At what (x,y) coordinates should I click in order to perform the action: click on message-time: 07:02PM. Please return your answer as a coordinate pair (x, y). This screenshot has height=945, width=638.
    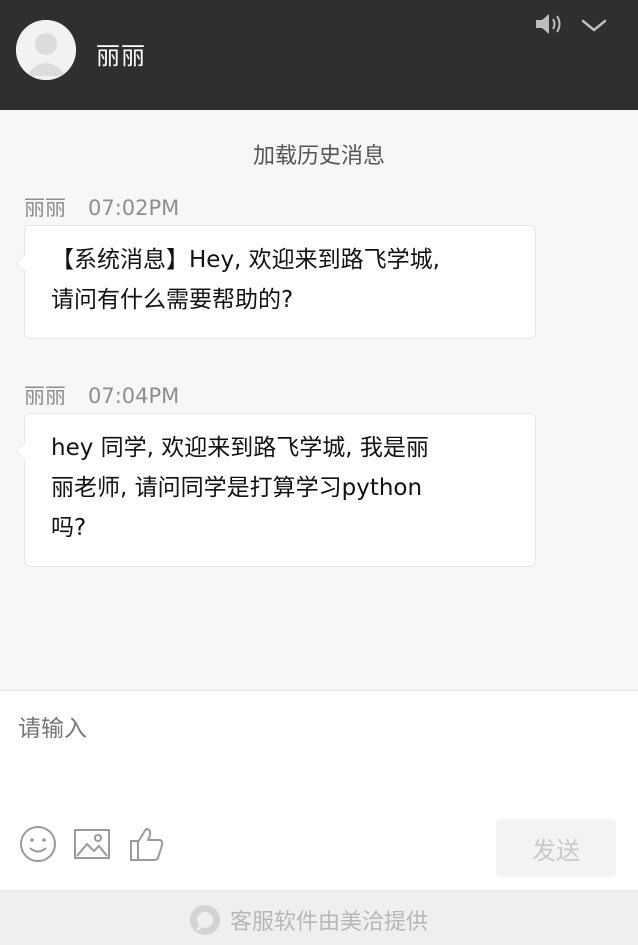
    Looking at the image, I should click on (134, 208).